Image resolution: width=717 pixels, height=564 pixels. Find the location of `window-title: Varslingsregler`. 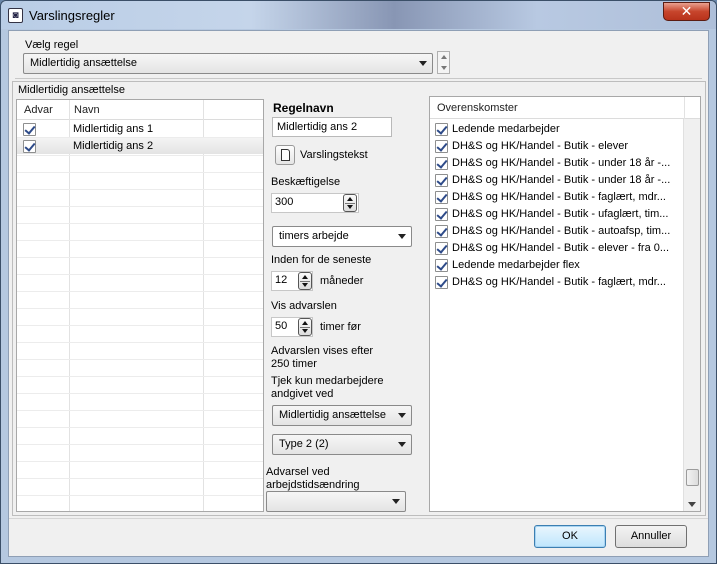

window-title: Varslingsregler is located at coordinates (72, 15).